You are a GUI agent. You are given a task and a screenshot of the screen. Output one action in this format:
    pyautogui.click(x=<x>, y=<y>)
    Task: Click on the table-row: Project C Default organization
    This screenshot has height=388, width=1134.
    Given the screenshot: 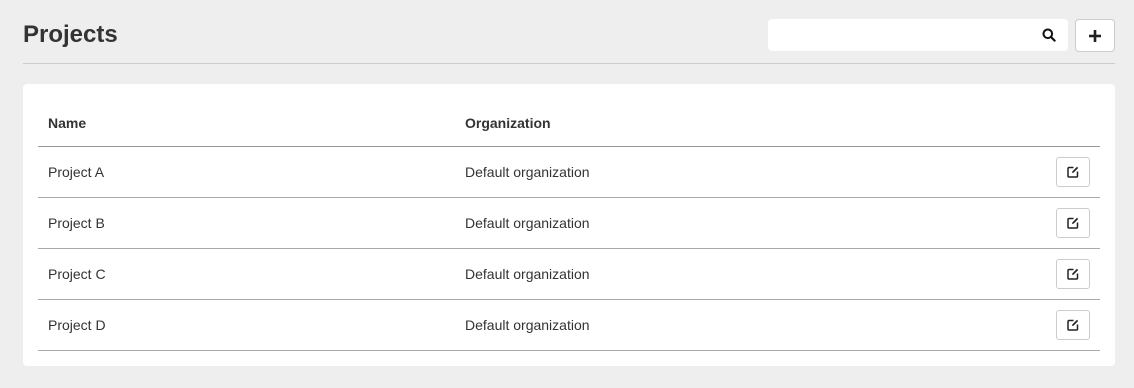 What is the action you would take?
    pyautogui.click(x=569, y=274)
    